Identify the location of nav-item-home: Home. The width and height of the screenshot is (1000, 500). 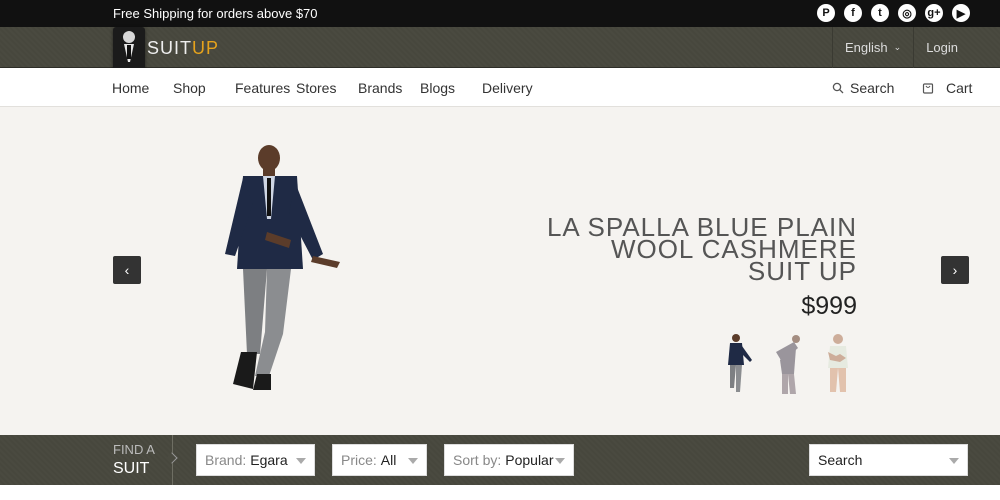
(130, 88).